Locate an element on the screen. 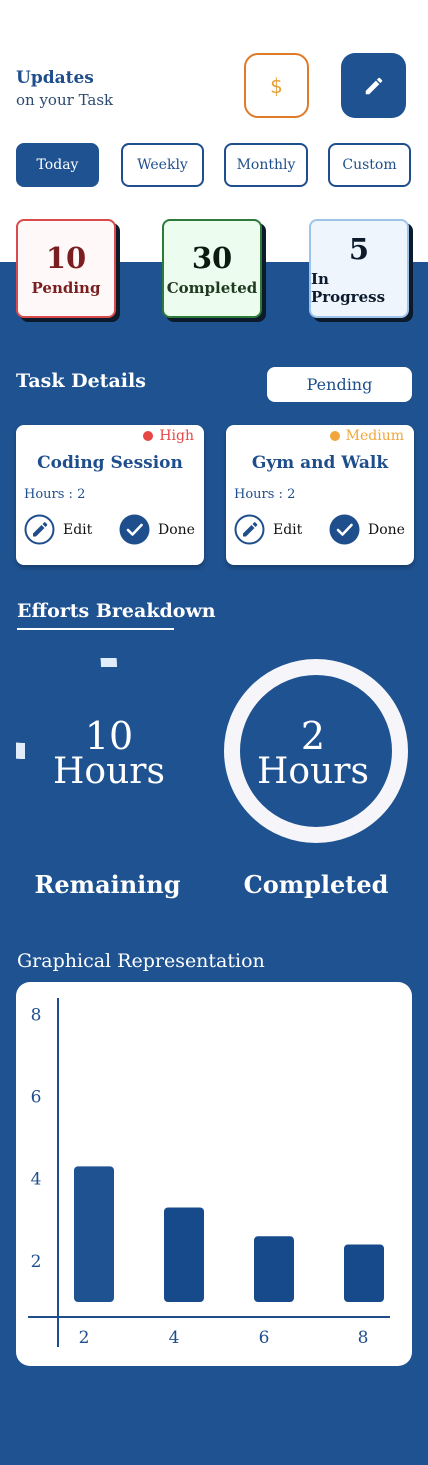  remaining-value: 10 is located at coordinates (109, 736).